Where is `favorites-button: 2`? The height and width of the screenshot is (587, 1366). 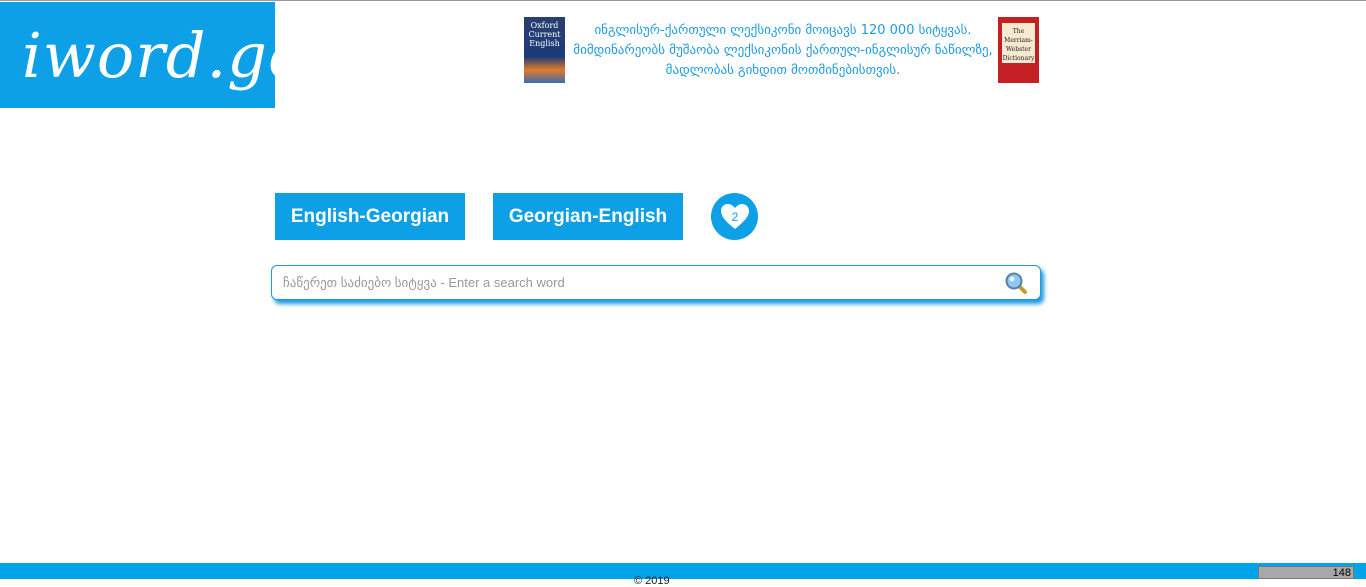 favorites-button: 2 is located at coordinates (734, 216).